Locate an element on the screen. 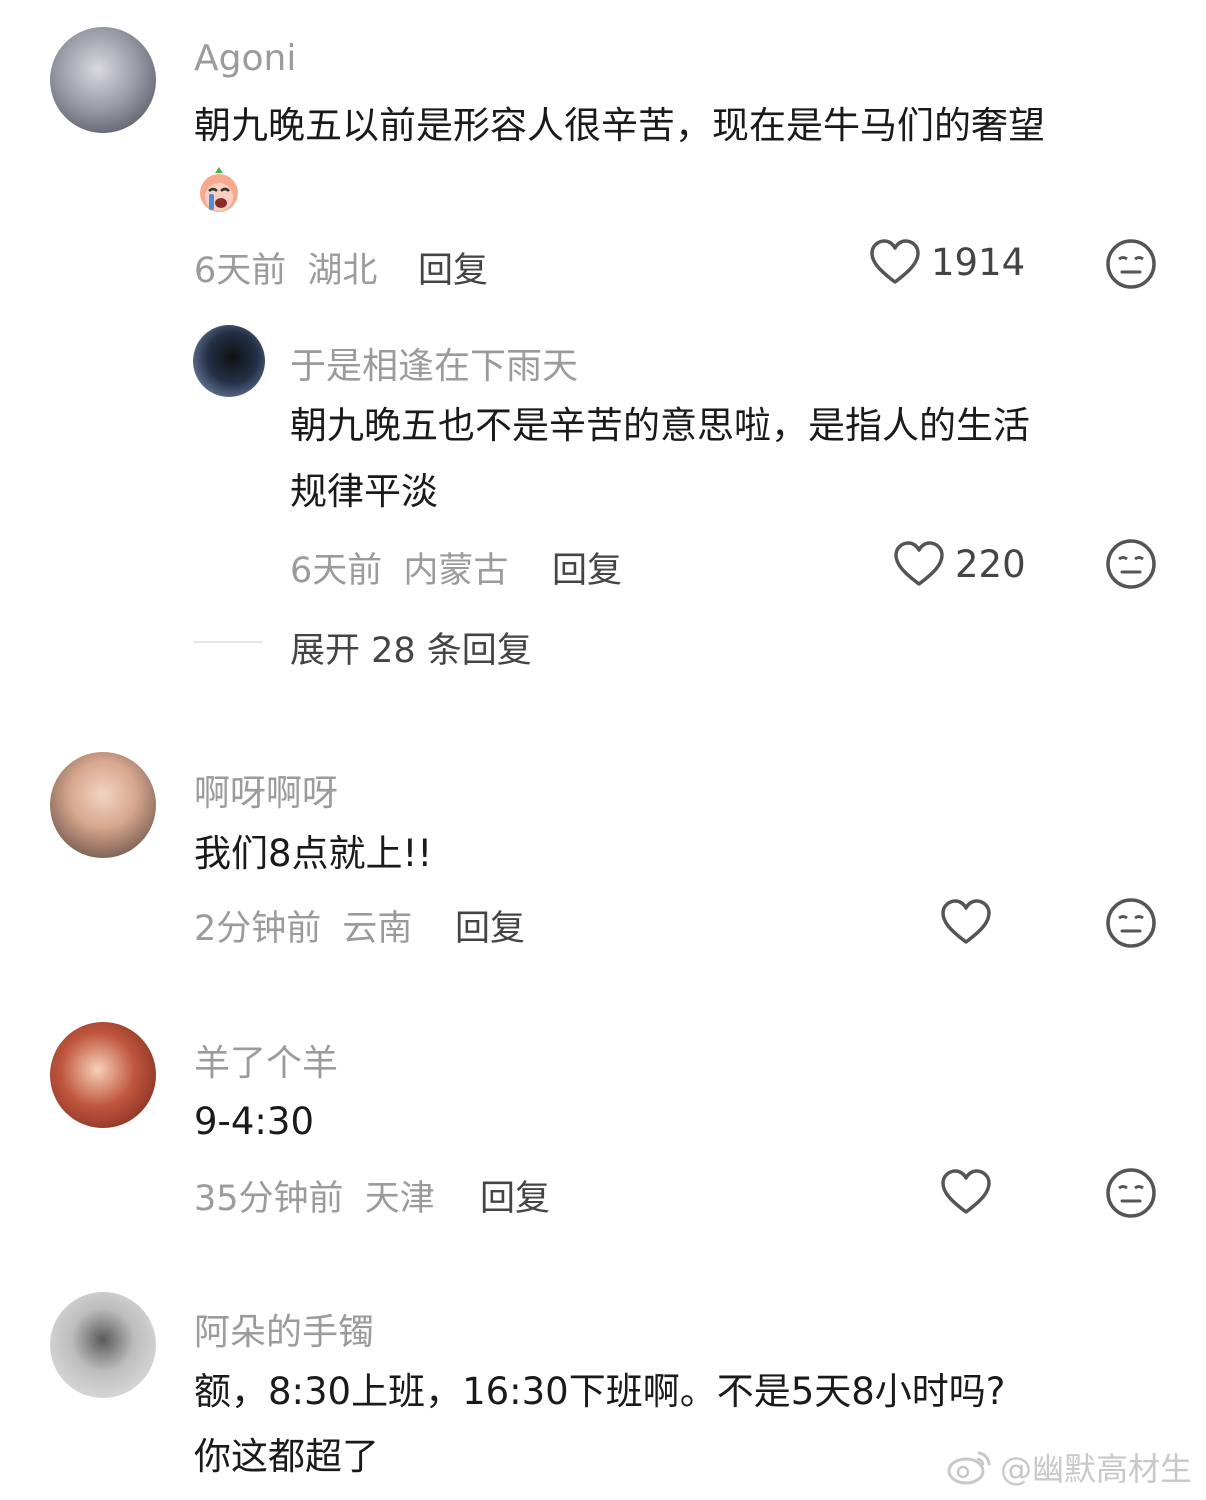 The image size is (1206, 1500). comment-author: 啊呀啊呀 is located at coordinates (266, 790).